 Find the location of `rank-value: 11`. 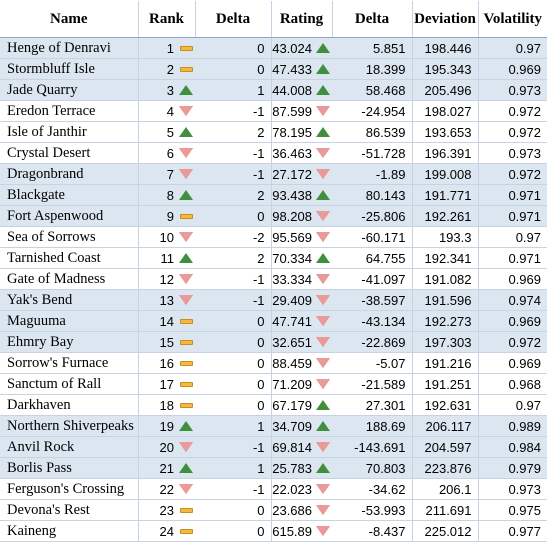

rank-value: 11 is located at coordinates (167, 258).